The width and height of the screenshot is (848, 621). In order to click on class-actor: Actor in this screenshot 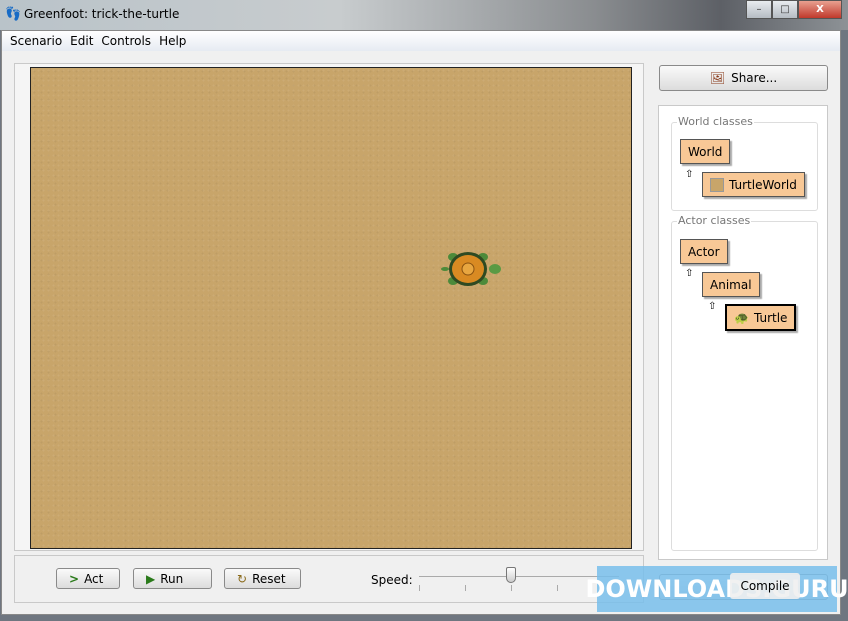, I will do `click(704, 251)`.